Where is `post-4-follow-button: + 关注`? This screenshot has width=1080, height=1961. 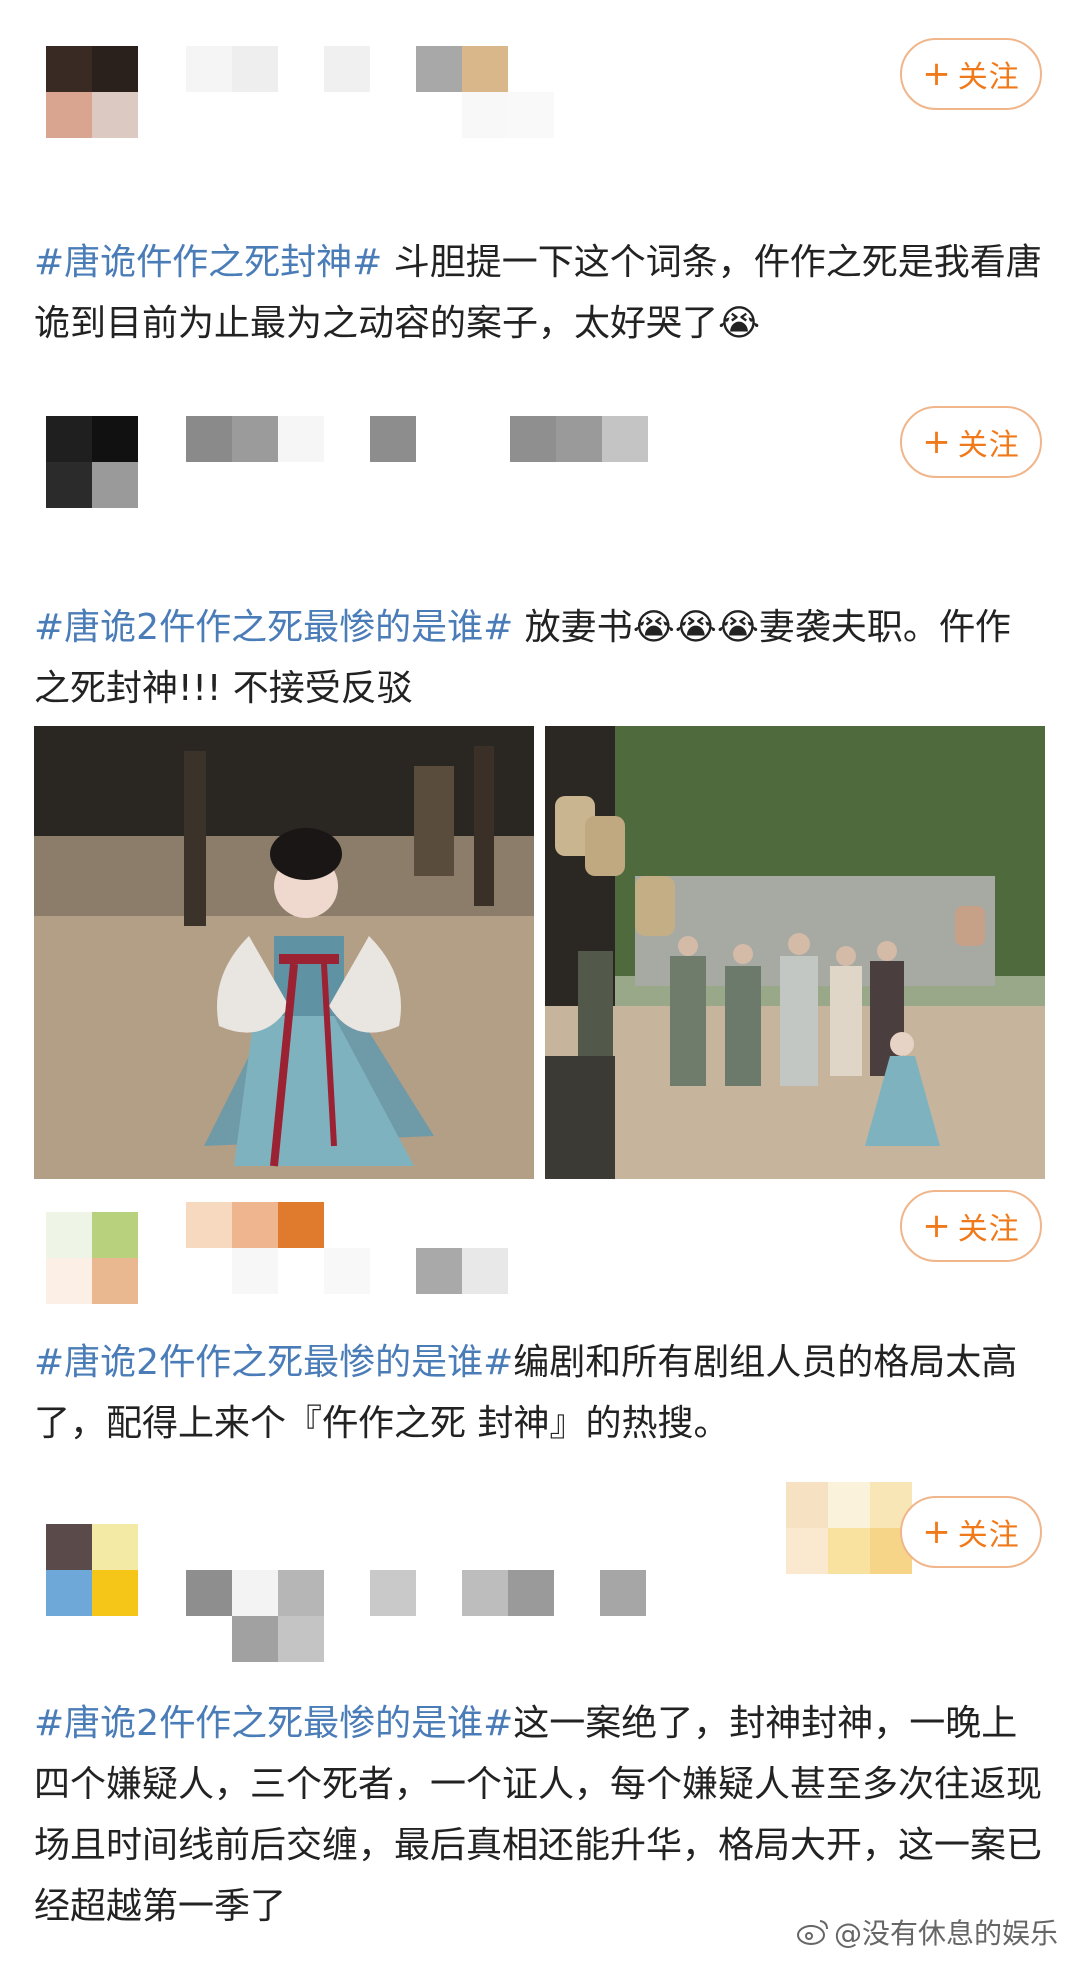 post-4-follow-button: + 关注 is located at coordinates (971, 1532).